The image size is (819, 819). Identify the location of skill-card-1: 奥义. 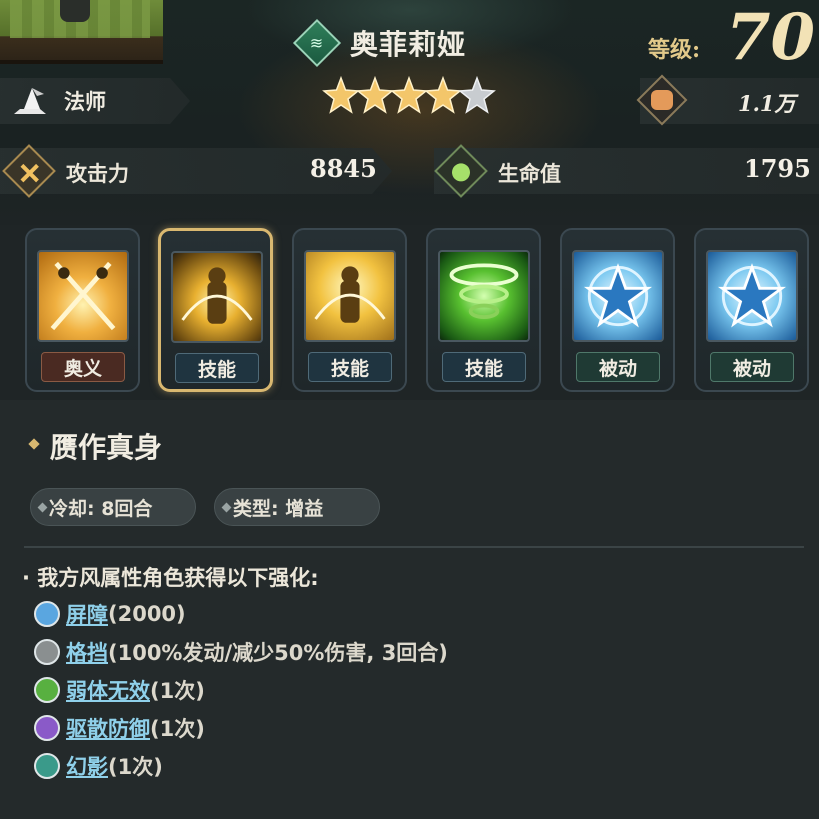
(82, 310).